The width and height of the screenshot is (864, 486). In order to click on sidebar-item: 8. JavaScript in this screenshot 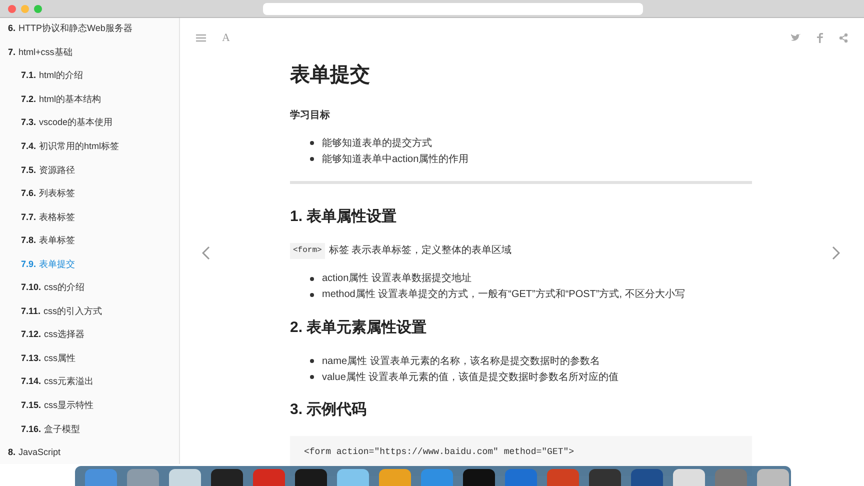, I will do `click(89, 452)`.